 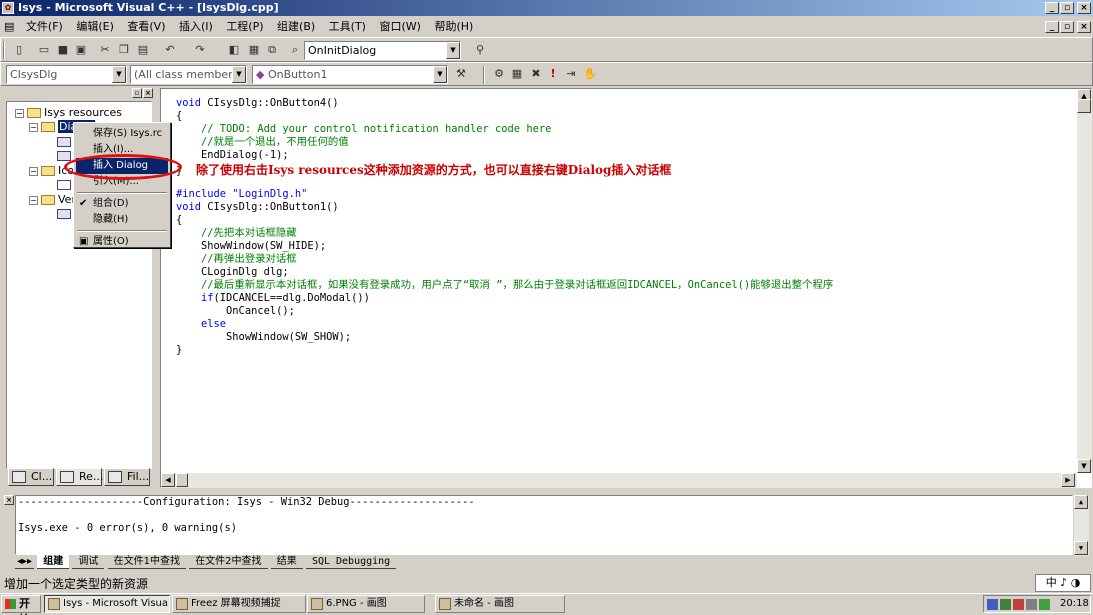 What do you see at coordinates (53, 562) in the screenshot?
I see `tab-build: 组建` at bounding box center [53, 562].